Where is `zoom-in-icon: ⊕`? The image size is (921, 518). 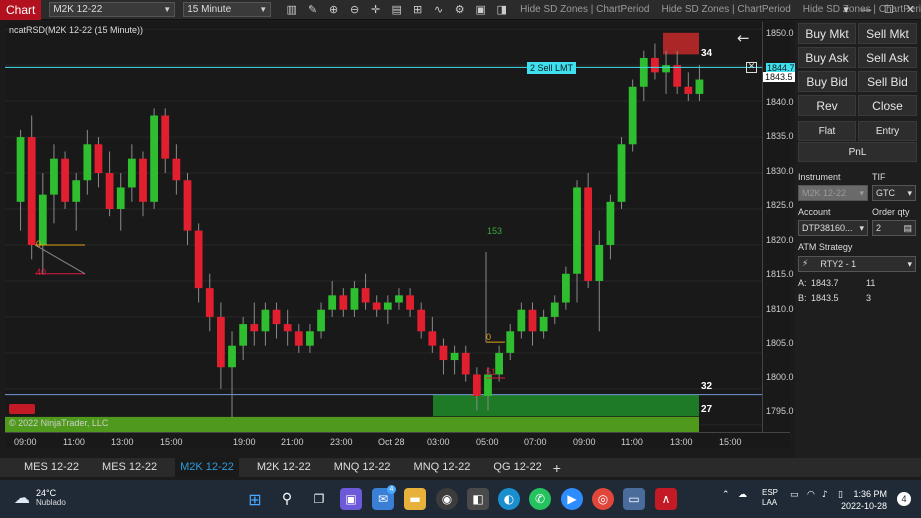 zoom-in-icon: ⊕ is located at coordinates (333, 9).